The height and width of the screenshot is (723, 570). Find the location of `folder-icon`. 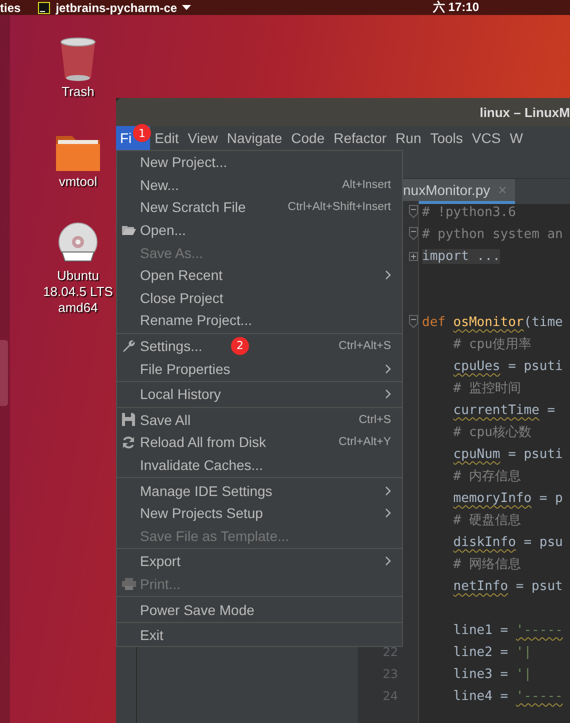

folder-icon is located at coordinates (129, 230).